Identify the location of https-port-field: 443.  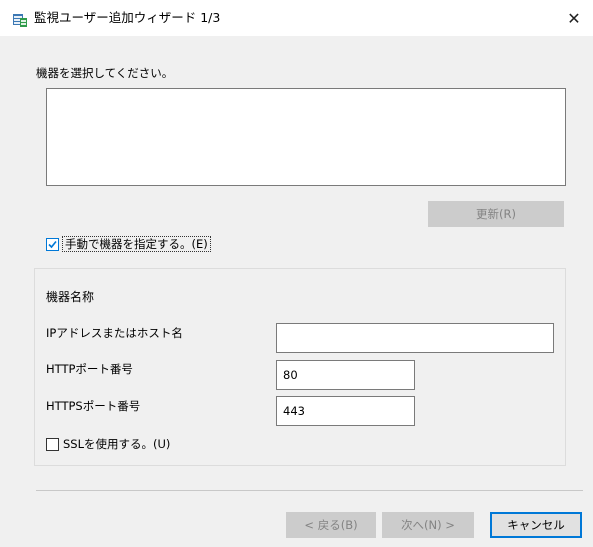
(345, 411).